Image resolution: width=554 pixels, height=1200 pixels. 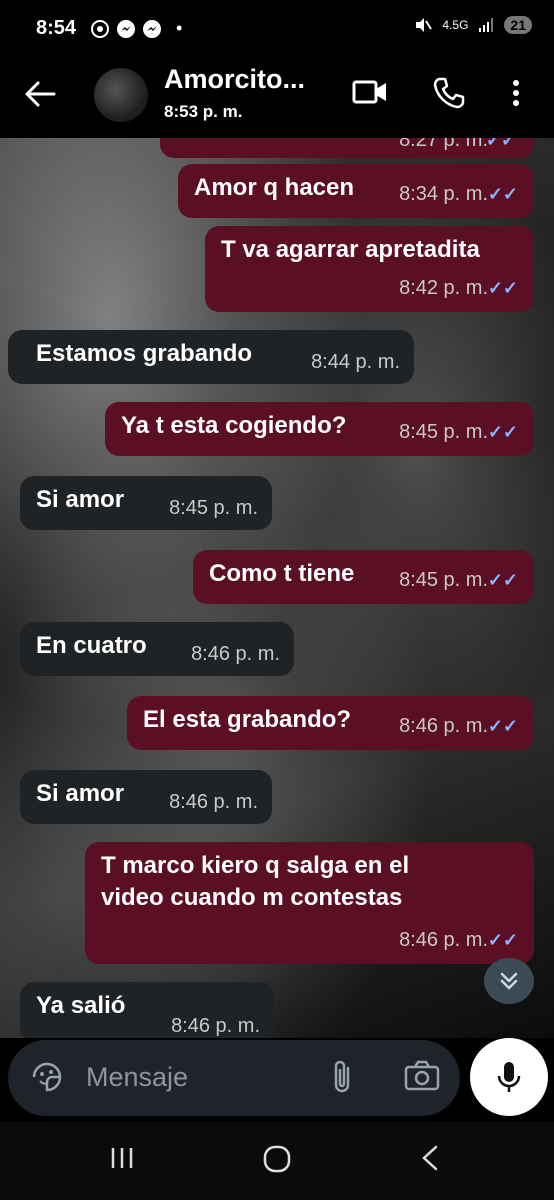 What do you see at coordinates (356, 191) in the screenshot?
I see `message-bubble-outgoing: Amor q hacen 8:34 p. m. ✓✓` at bounding box center [356, 191].